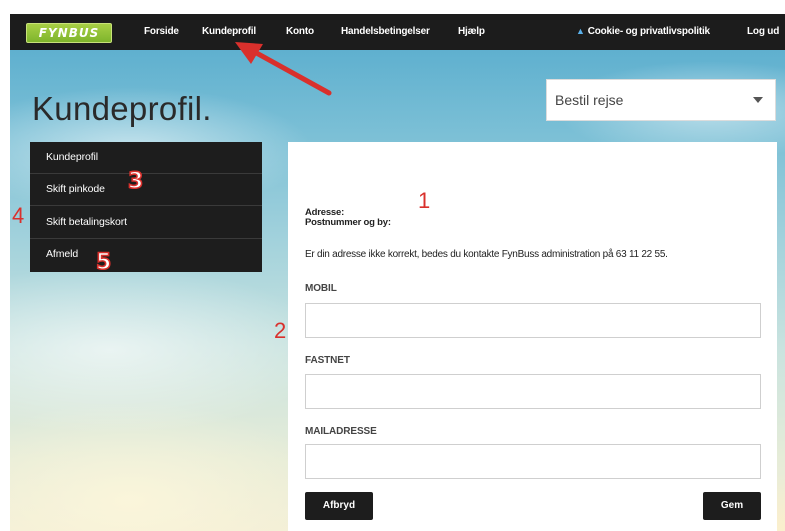  What do you see at coordinates (661, 100) in the screenshot?
I see `bestil-rejse-dropdown: Bestil rejse` at bounding box center [661, 100].